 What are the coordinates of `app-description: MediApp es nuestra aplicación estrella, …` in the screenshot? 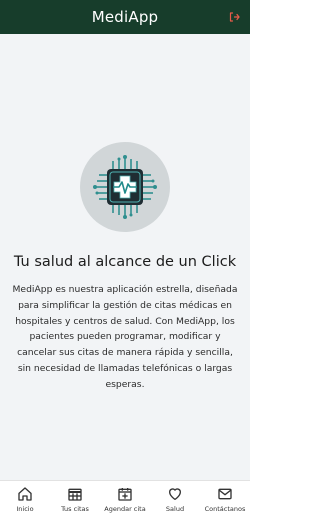 It's located at (125, 337).